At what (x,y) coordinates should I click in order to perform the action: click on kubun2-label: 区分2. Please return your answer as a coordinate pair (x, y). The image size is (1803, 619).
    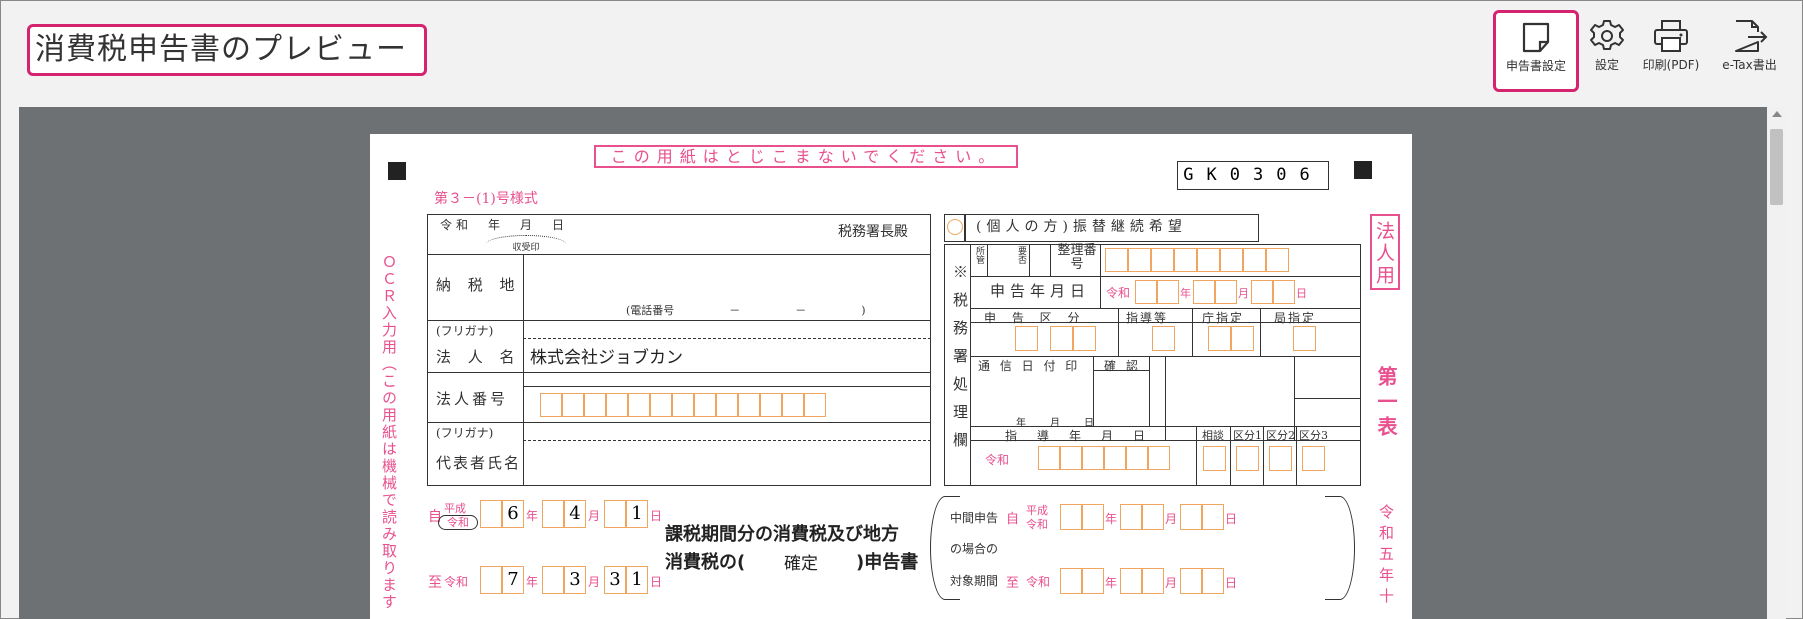
    Looking at the image, I should click on (1280, 435).